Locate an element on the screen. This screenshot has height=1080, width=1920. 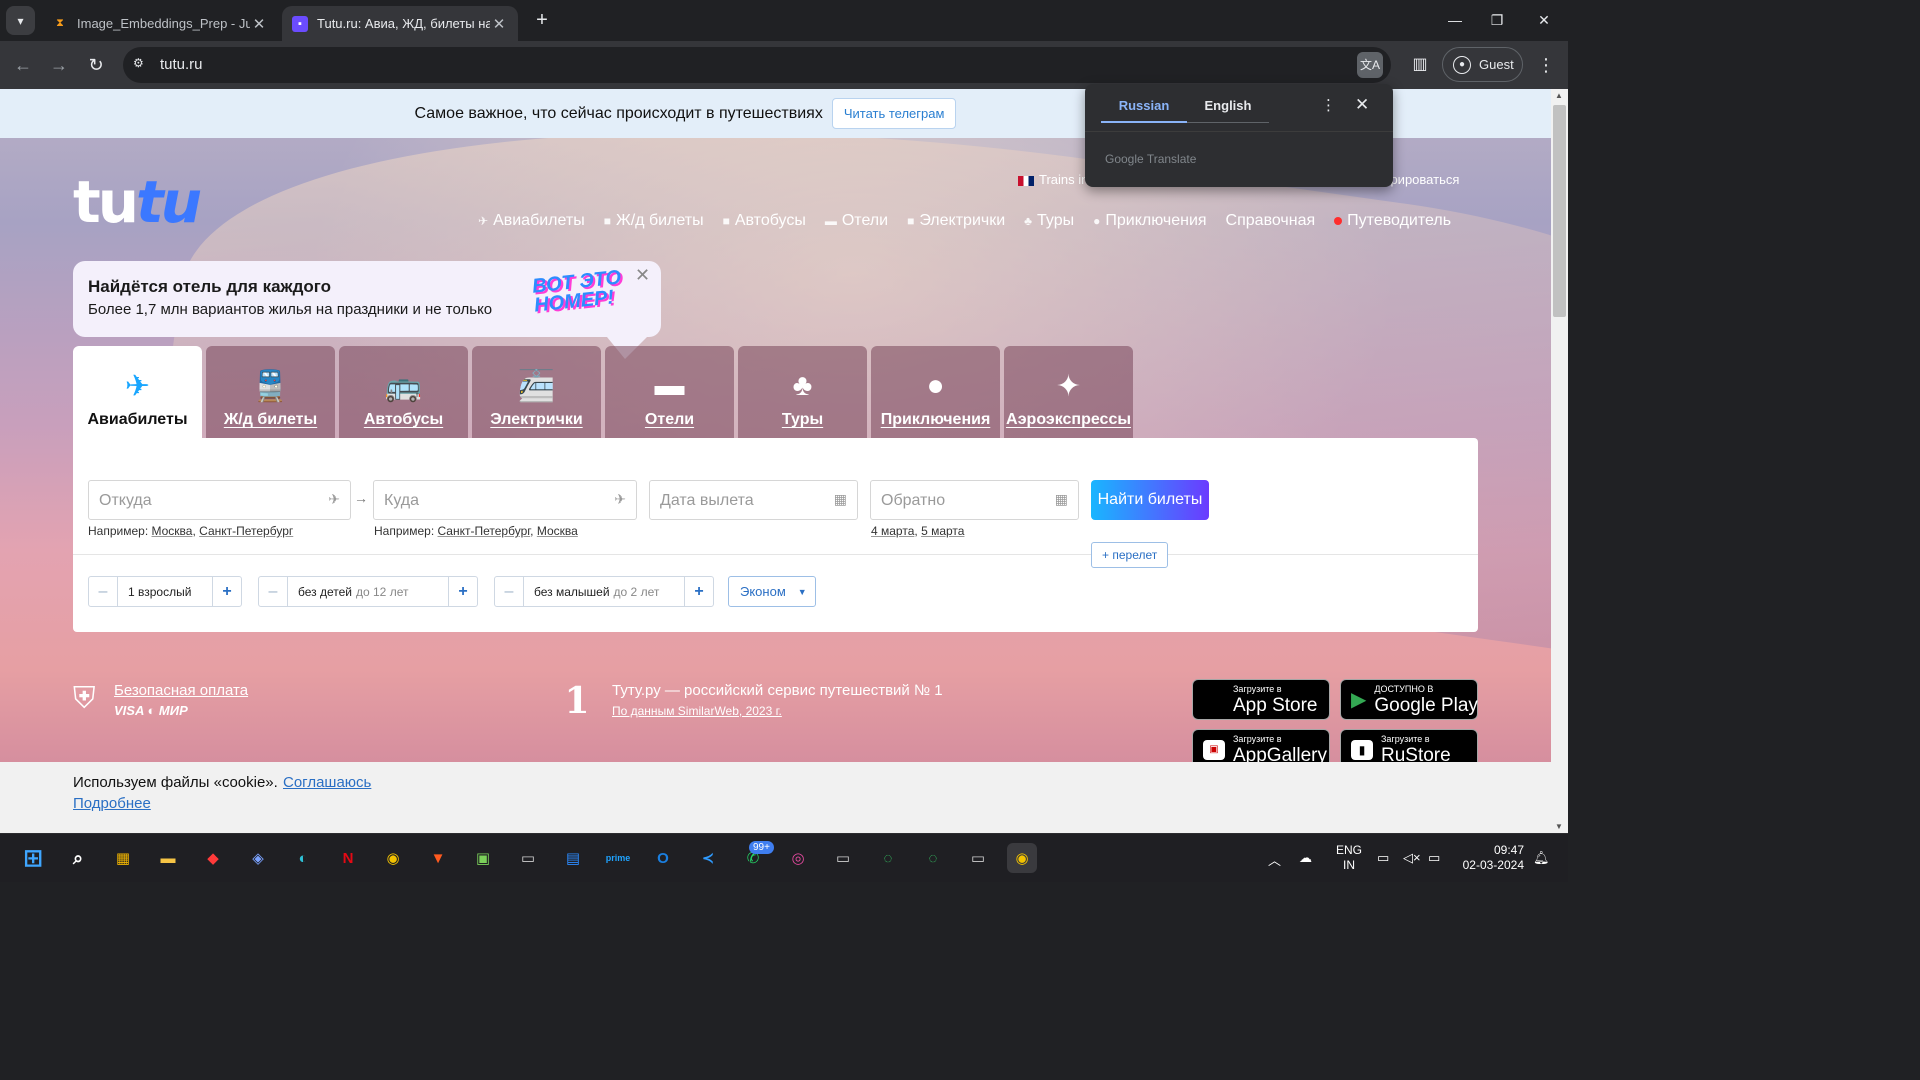
service-tab-tours: ♣ Туры is located at coordinates (802, 392).